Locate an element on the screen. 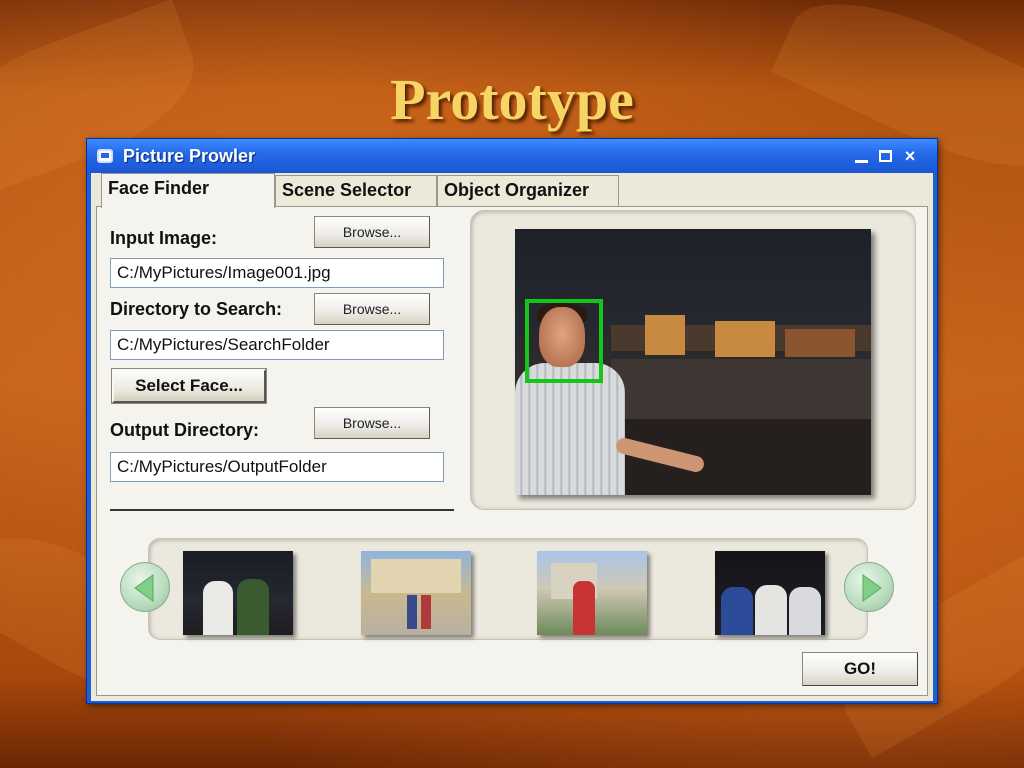 The height and width of the screenshot is (768, 1024). output-directory-label: Output Directory: is located at coordinates (185, 430).